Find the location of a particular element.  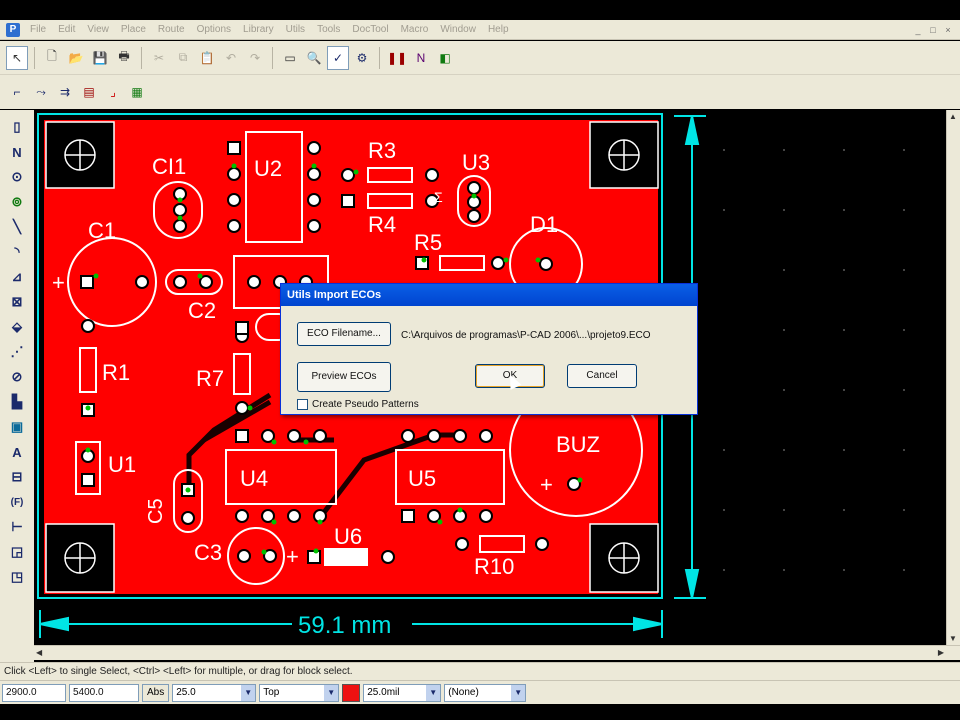

net-select: (None) ▼ is located at coordinates (485, 692).